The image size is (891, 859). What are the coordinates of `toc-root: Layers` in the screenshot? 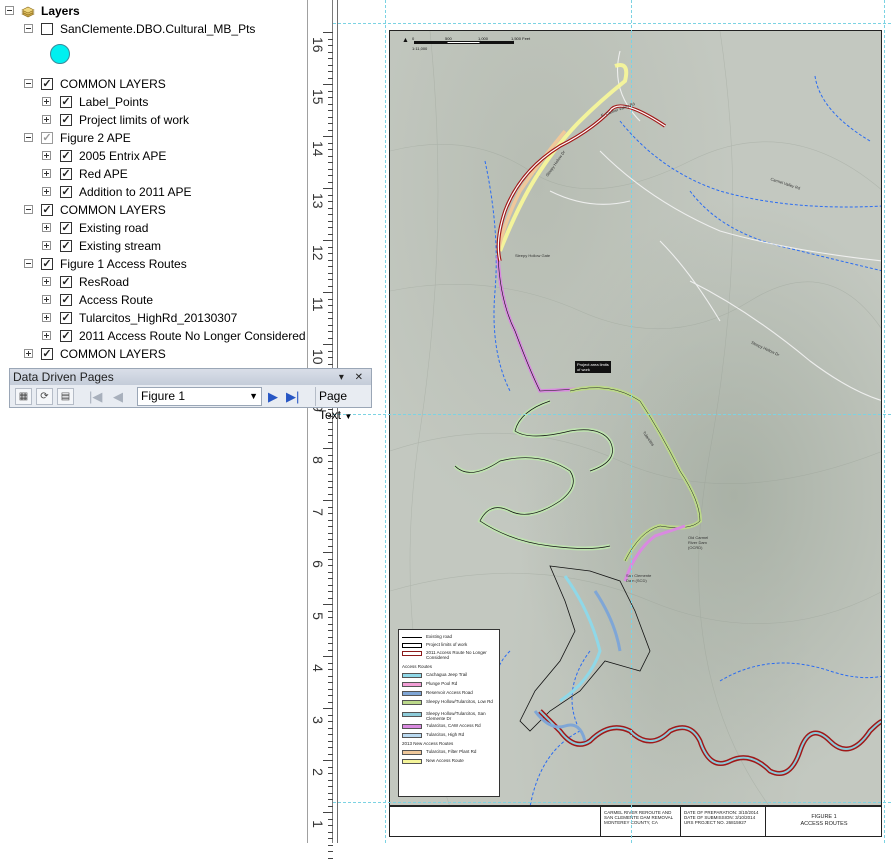 It's located at (150, 11).